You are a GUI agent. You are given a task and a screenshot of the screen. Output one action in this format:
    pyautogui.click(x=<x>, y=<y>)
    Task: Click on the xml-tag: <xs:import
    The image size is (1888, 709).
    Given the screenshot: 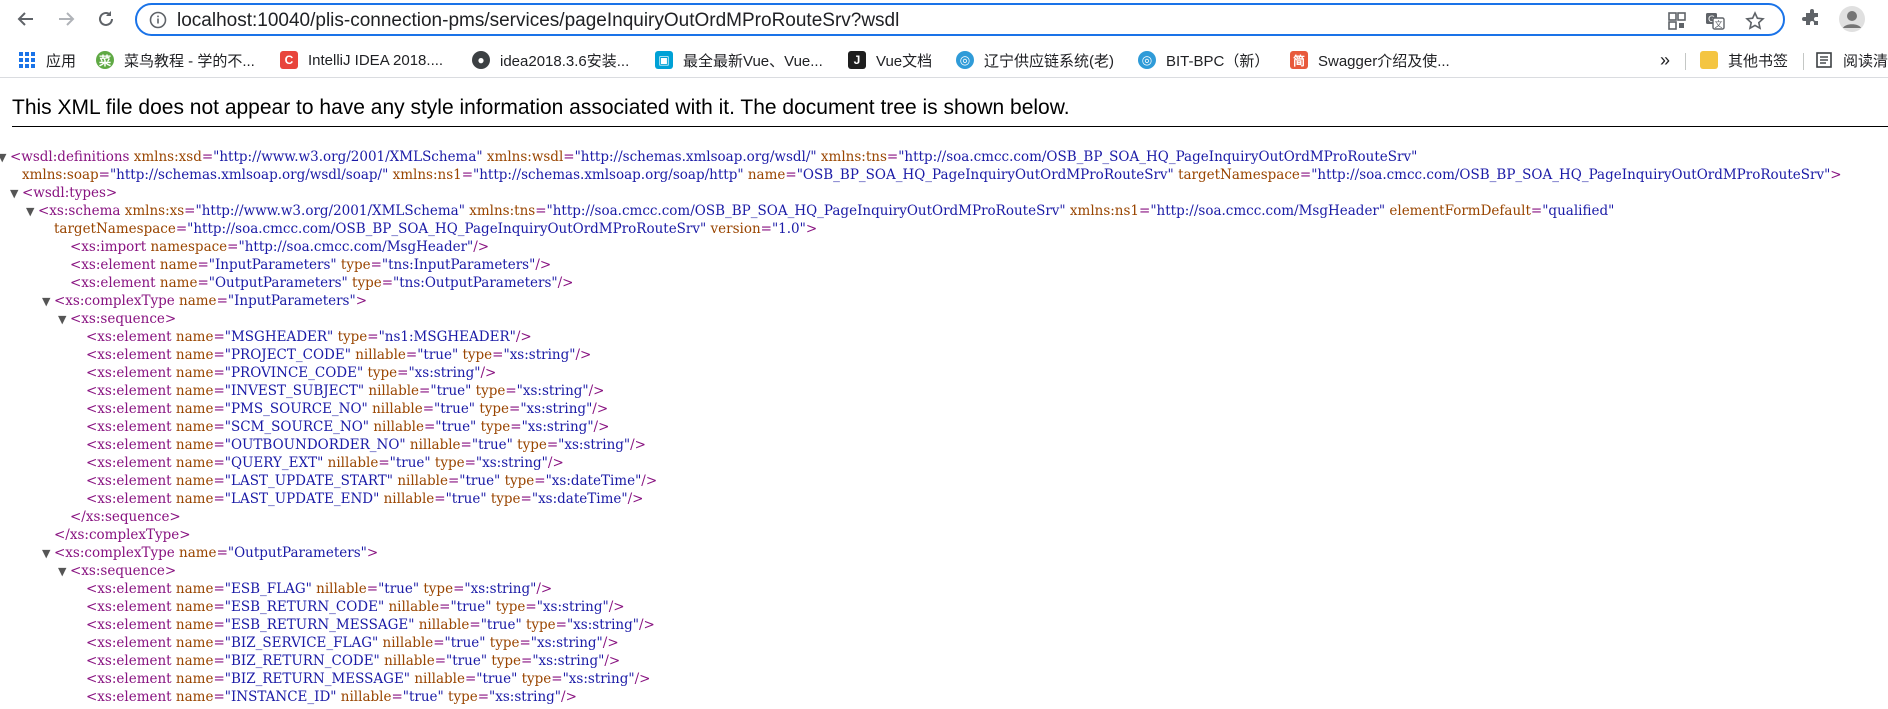 What is the action you would take?
    pyautogui.click(x=110, y=247)
    